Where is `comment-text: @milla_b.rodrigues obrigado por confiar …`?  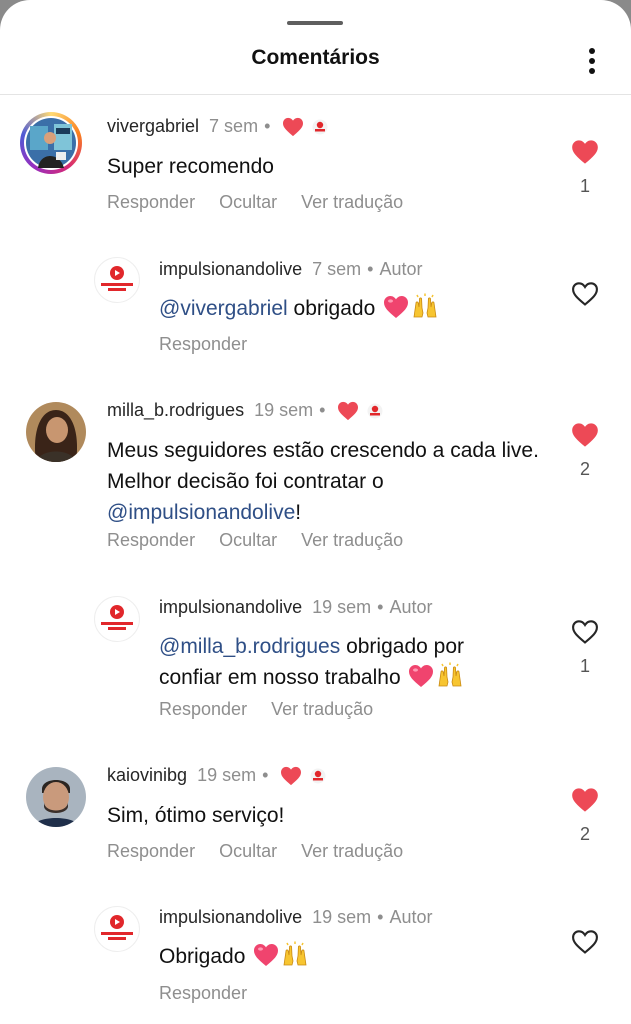 comment-text: @milla_b.rodrigues obrigado por confiar … is located at coordinates (311, 662).